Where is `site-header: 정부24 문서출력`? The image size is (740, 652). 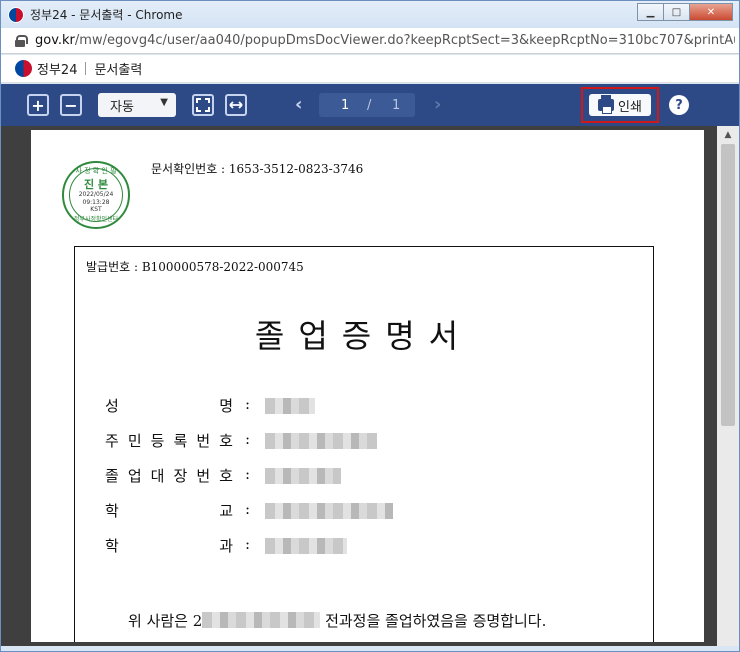
site-header: 정부24 문서출력 is located at coordinates (370, 69).